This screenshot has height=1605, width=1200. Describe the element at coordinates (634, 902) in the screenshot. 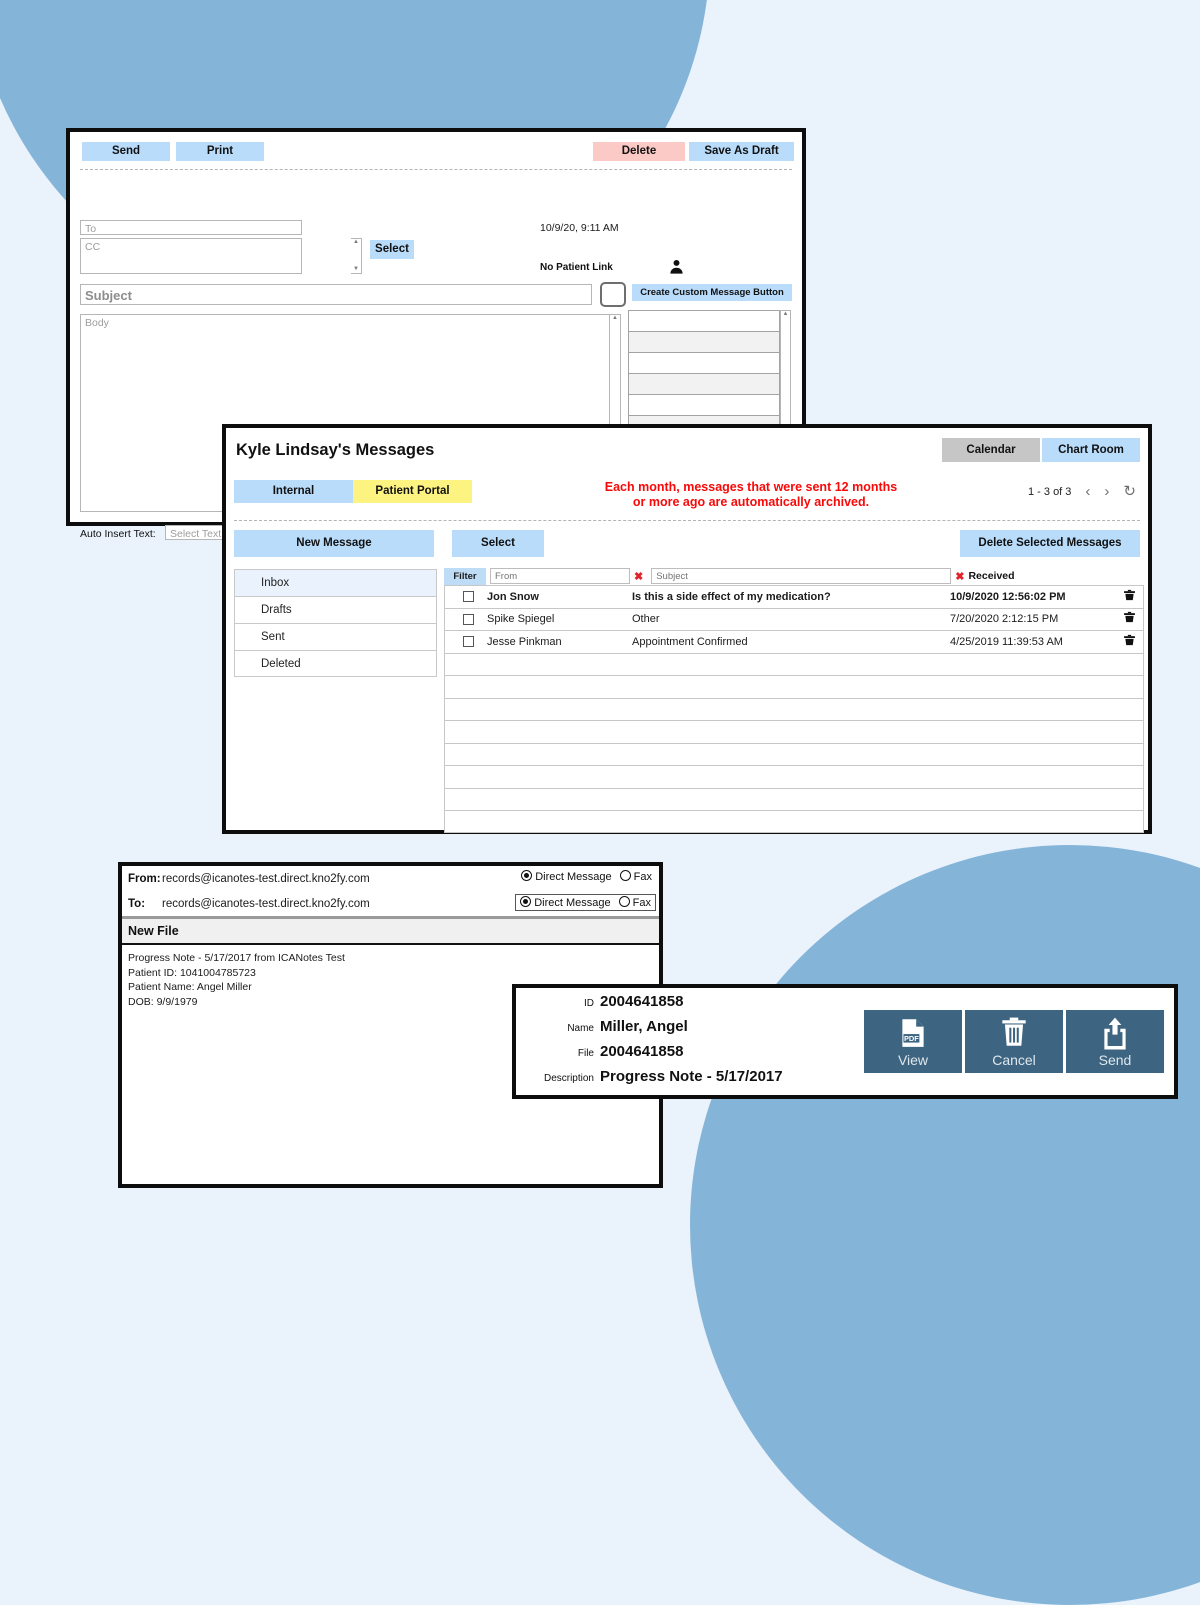

I see `to-fax-radio: Fax` at that location.